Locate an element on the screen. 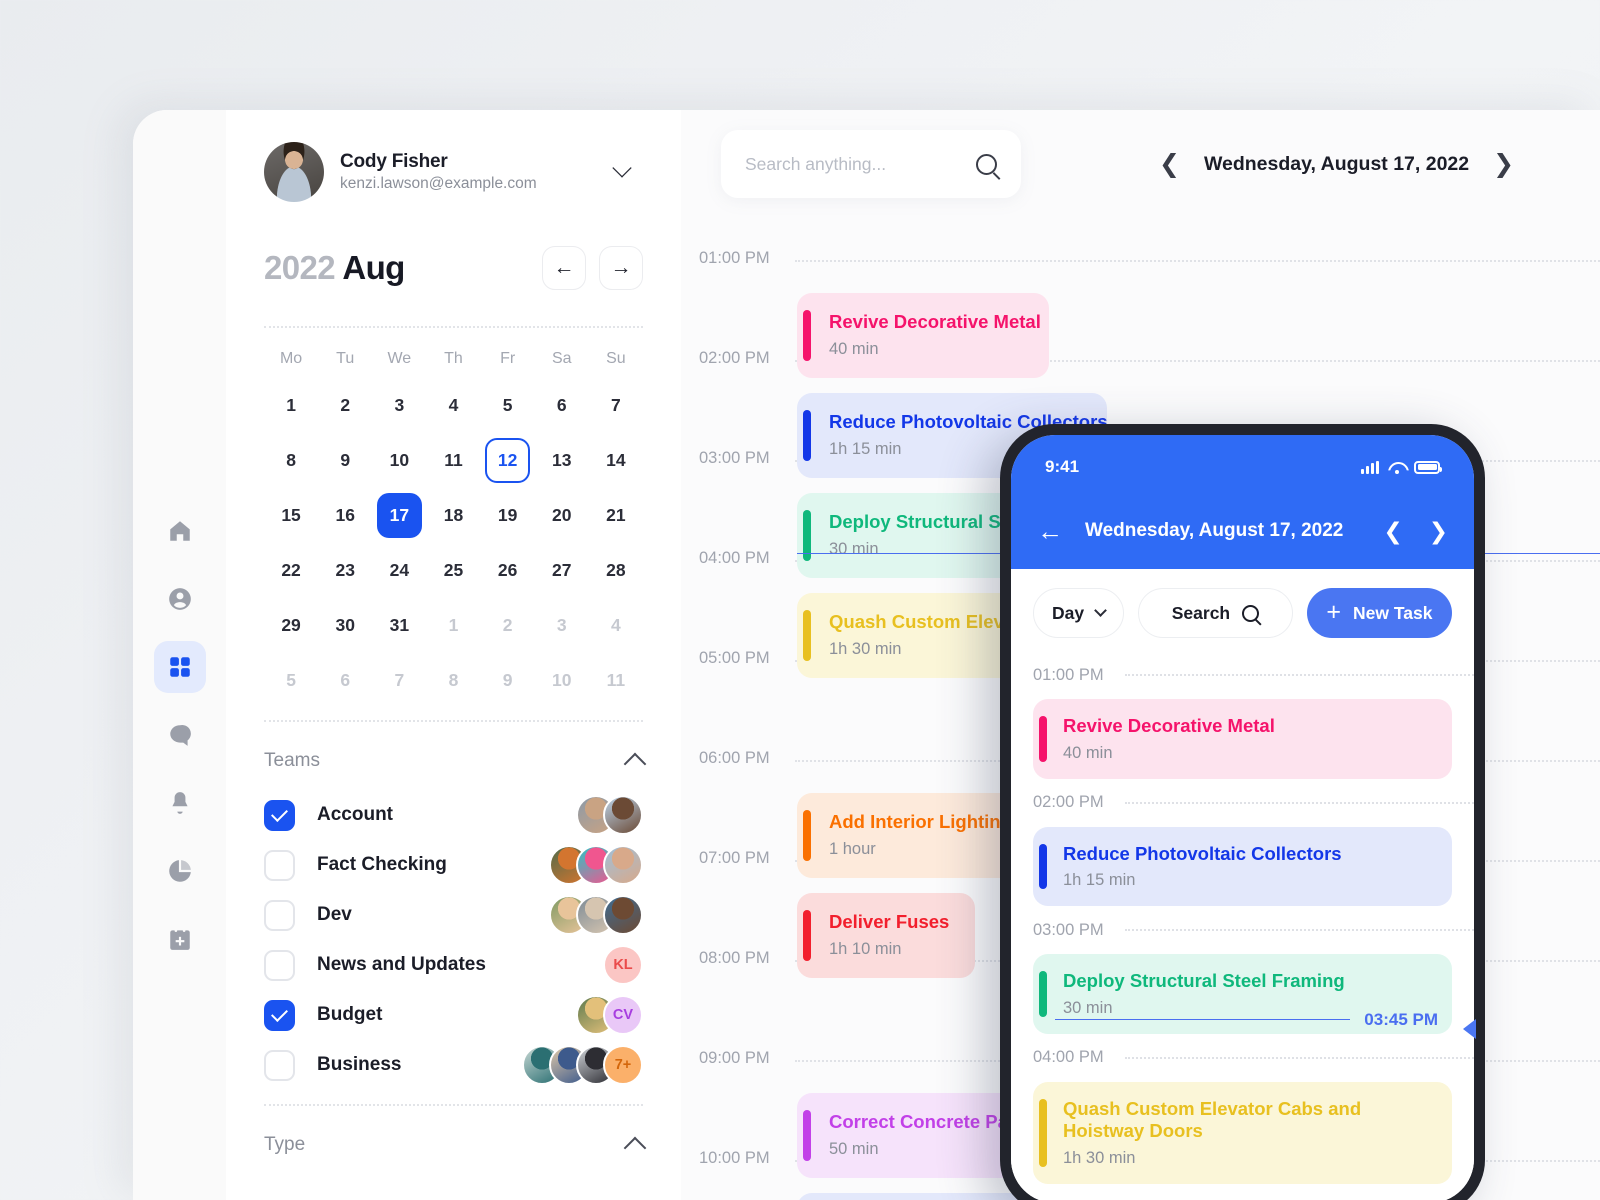 The width and height of the screenshot is (1600, 1200). profile-header: Cody Fisher kenzi.lawson@example.com is located at coordinates (453, 172).